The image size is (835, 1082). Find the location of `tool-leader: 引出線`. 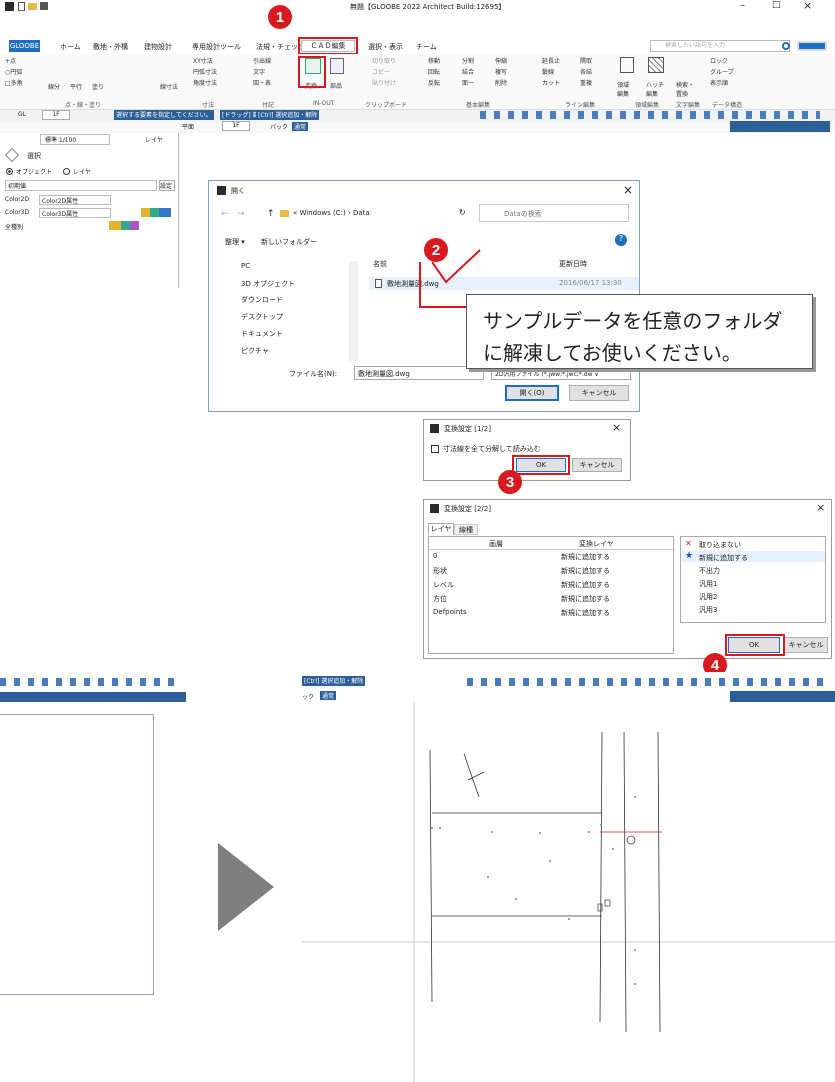

tool-leader: 引出線 is located at coordinates (262, 61).